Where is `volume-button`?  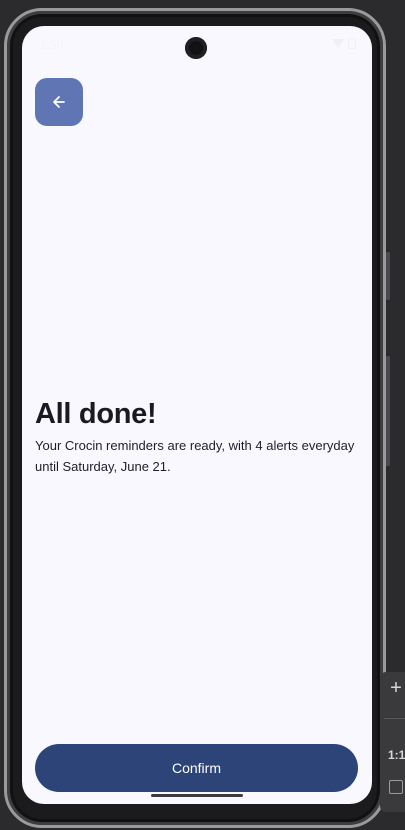 volume-button is located at coordinates (388, 411).